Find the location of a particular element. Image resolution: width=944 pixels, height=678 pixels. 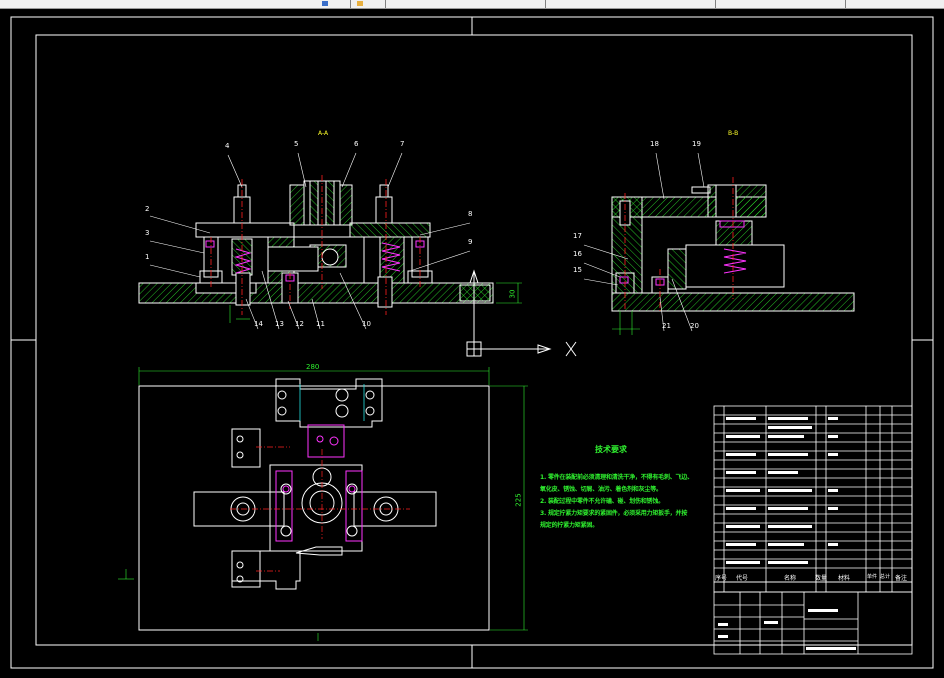

dimension-overall-height: 225 is located at coordinates (518, 500).